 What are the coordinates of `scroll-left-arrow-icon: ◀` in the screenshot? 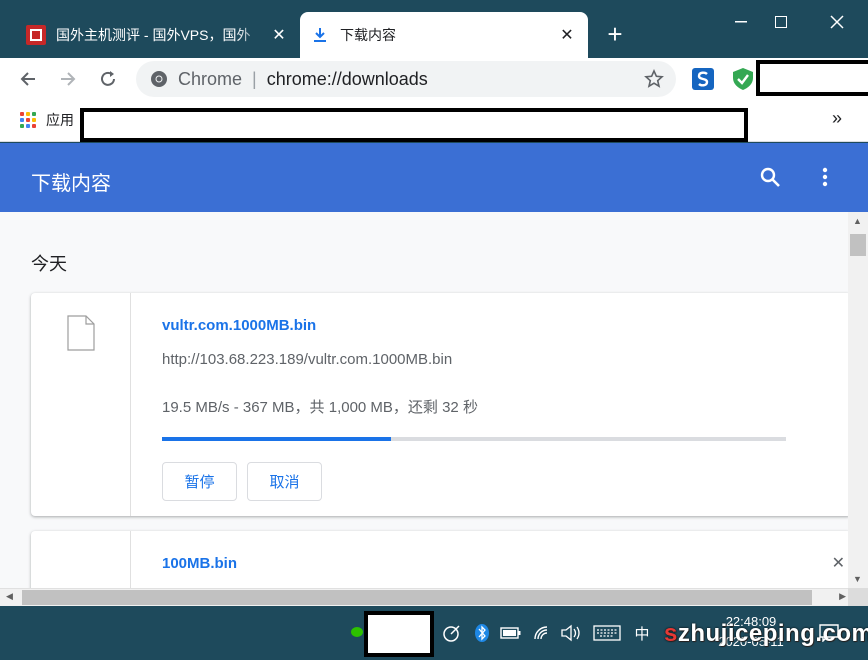 It's located at (9, 596).